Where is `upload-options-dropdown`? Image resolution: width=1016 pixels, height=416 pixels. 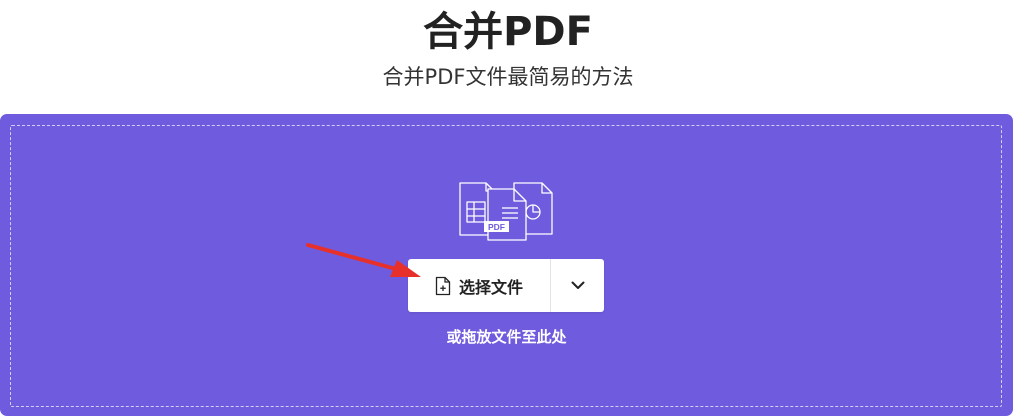 upload-options-dropdown is located at coordinates (577, 285).